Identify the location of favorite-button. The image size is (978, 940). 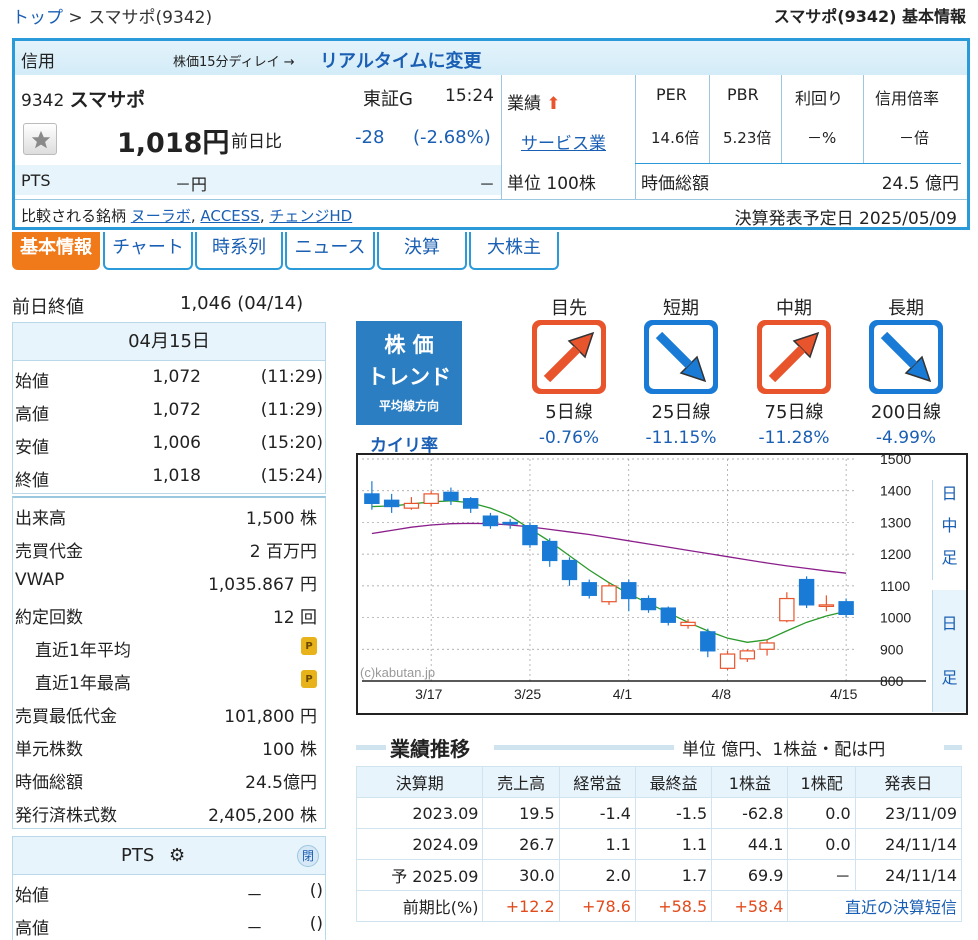
(40, 139).